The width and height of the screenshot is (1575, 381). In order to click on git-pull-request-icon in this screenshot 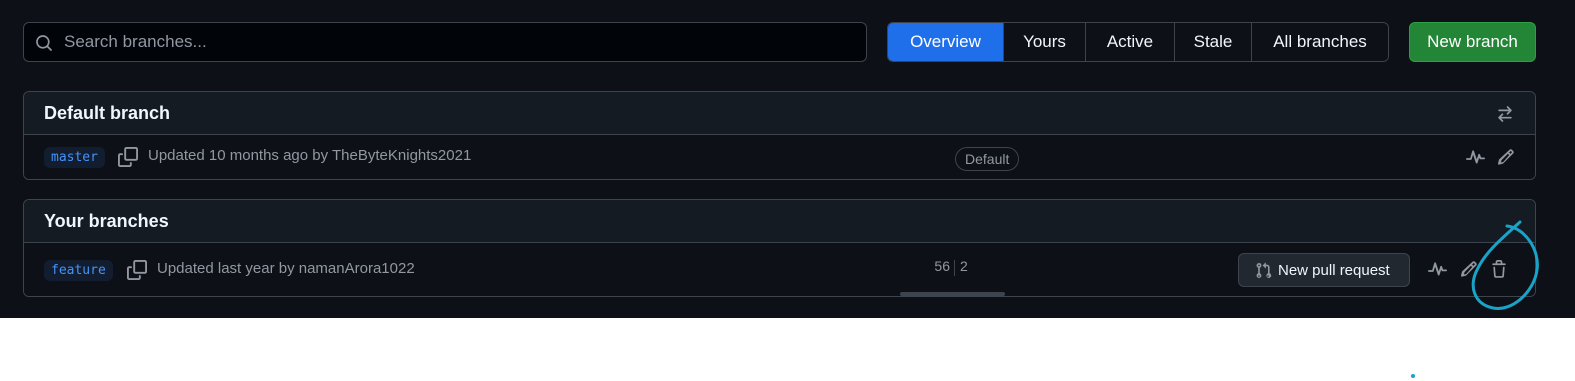, I will do `click(1264, 270)`.